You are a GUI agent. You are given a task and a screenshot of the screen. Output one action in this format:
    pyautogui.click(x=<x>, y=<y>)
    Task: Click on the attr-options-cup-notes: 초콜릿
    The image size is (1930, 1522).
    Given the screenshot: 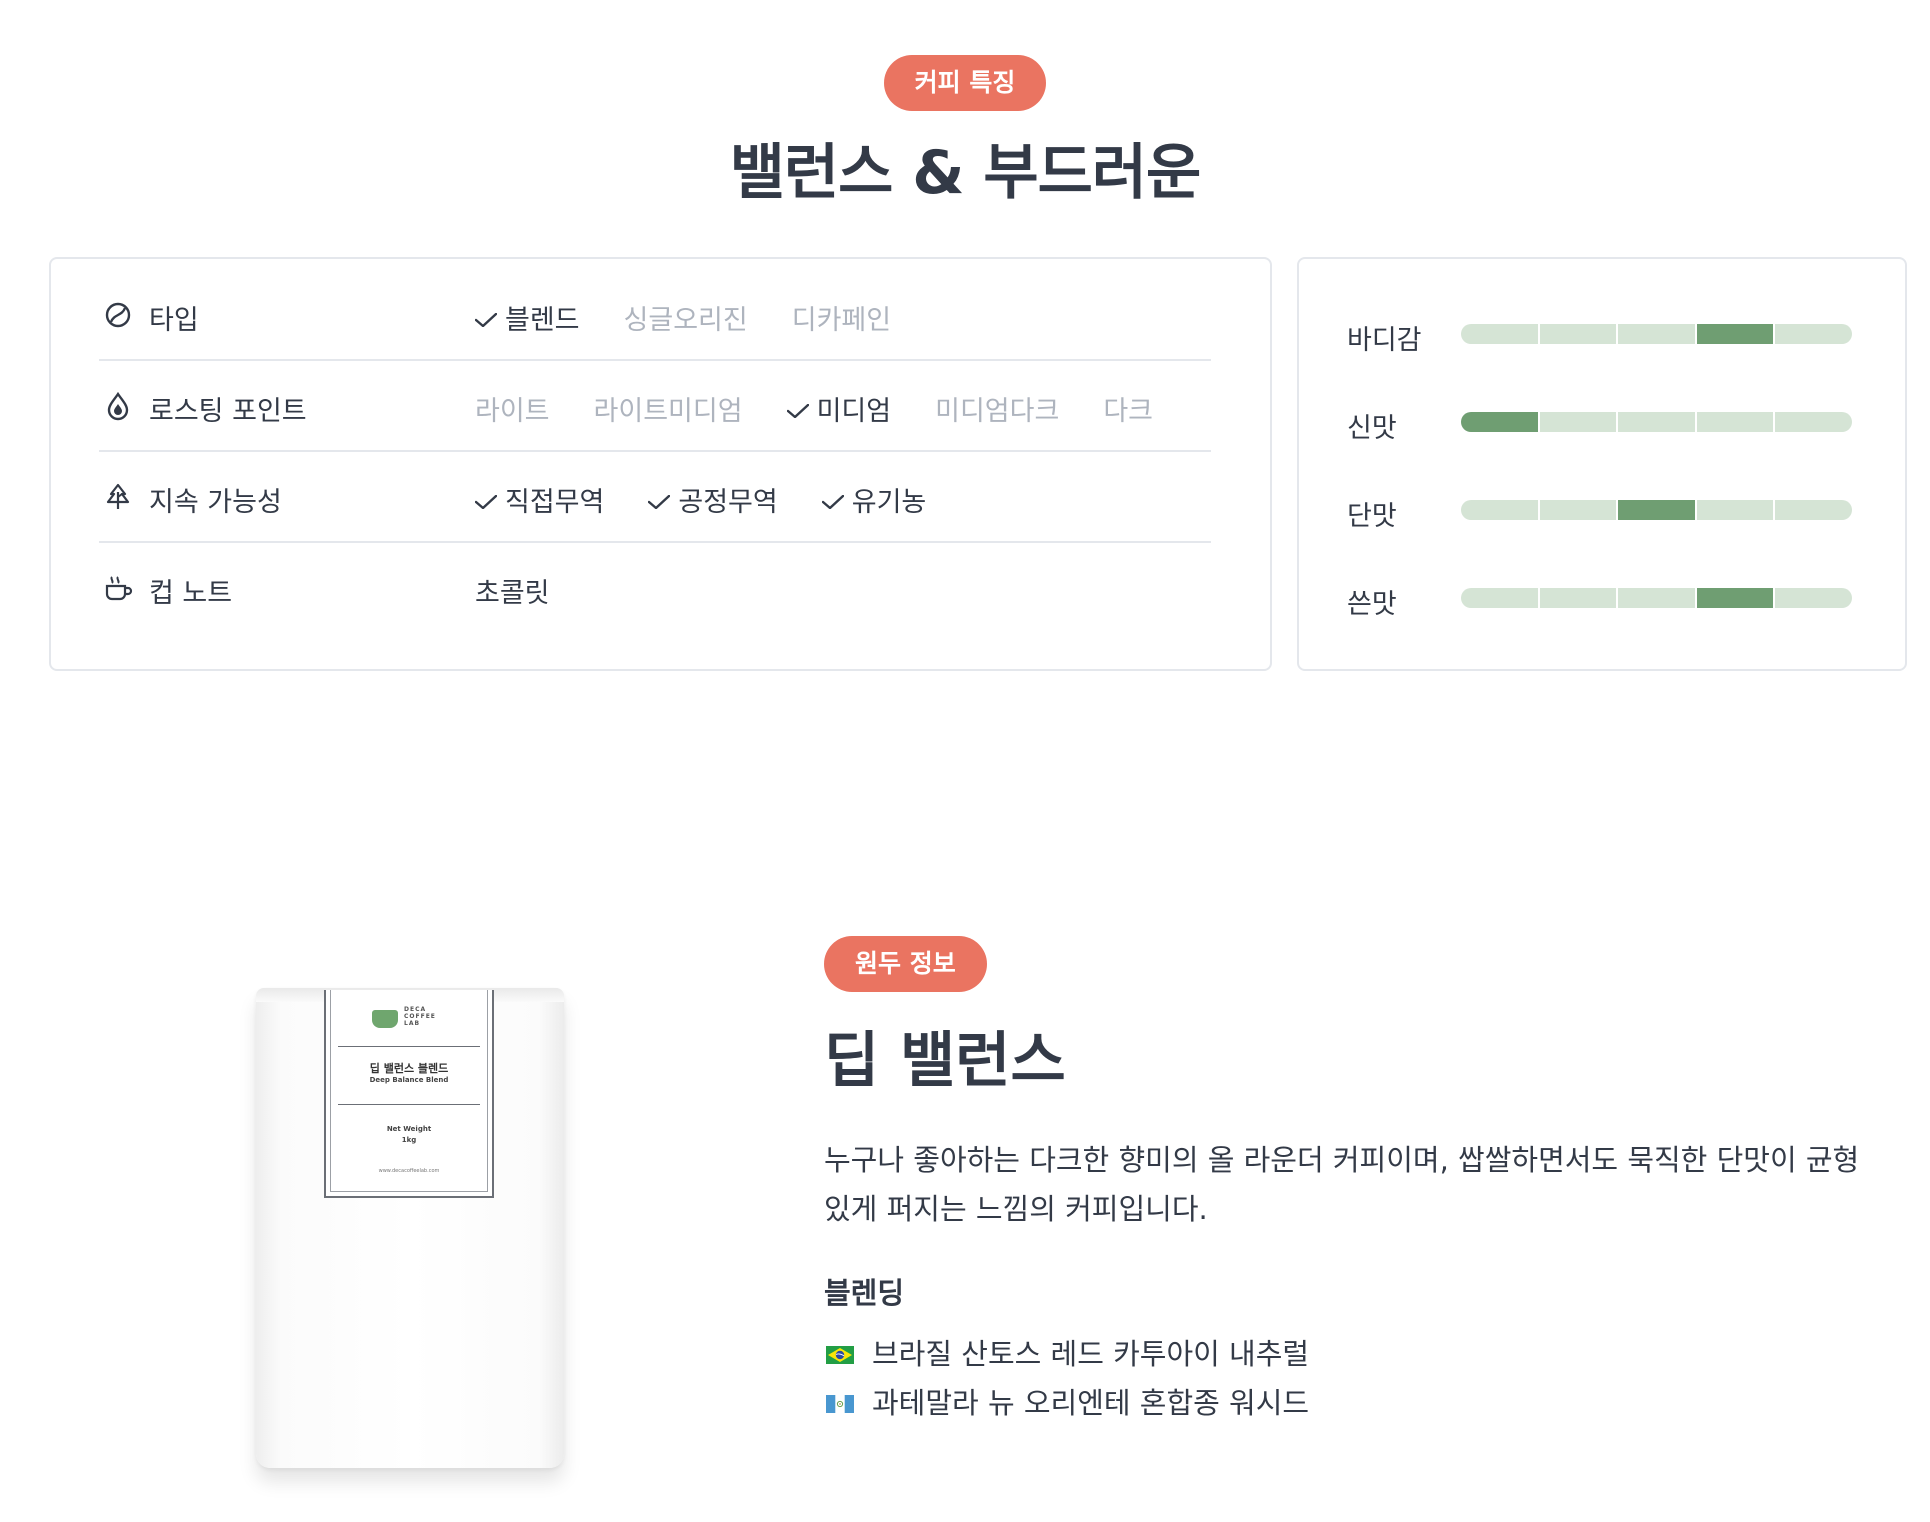 What is the action you would take?
    pyautogui.click(x=534, y=590)
    